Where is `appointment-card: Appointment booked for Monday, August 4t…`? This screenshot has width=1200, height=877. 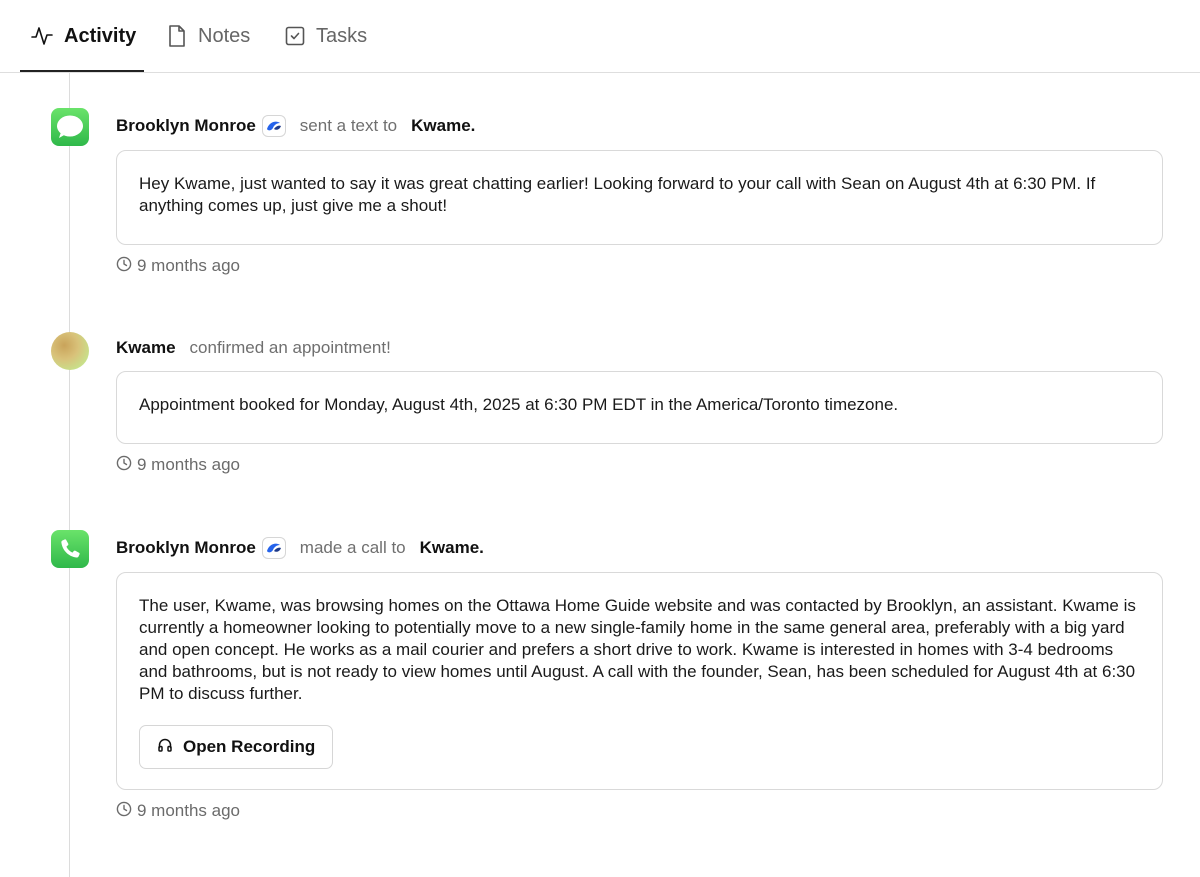 appointment-card: Appointment booked for Monday, August 4t… is located at coordinates (639, 407).